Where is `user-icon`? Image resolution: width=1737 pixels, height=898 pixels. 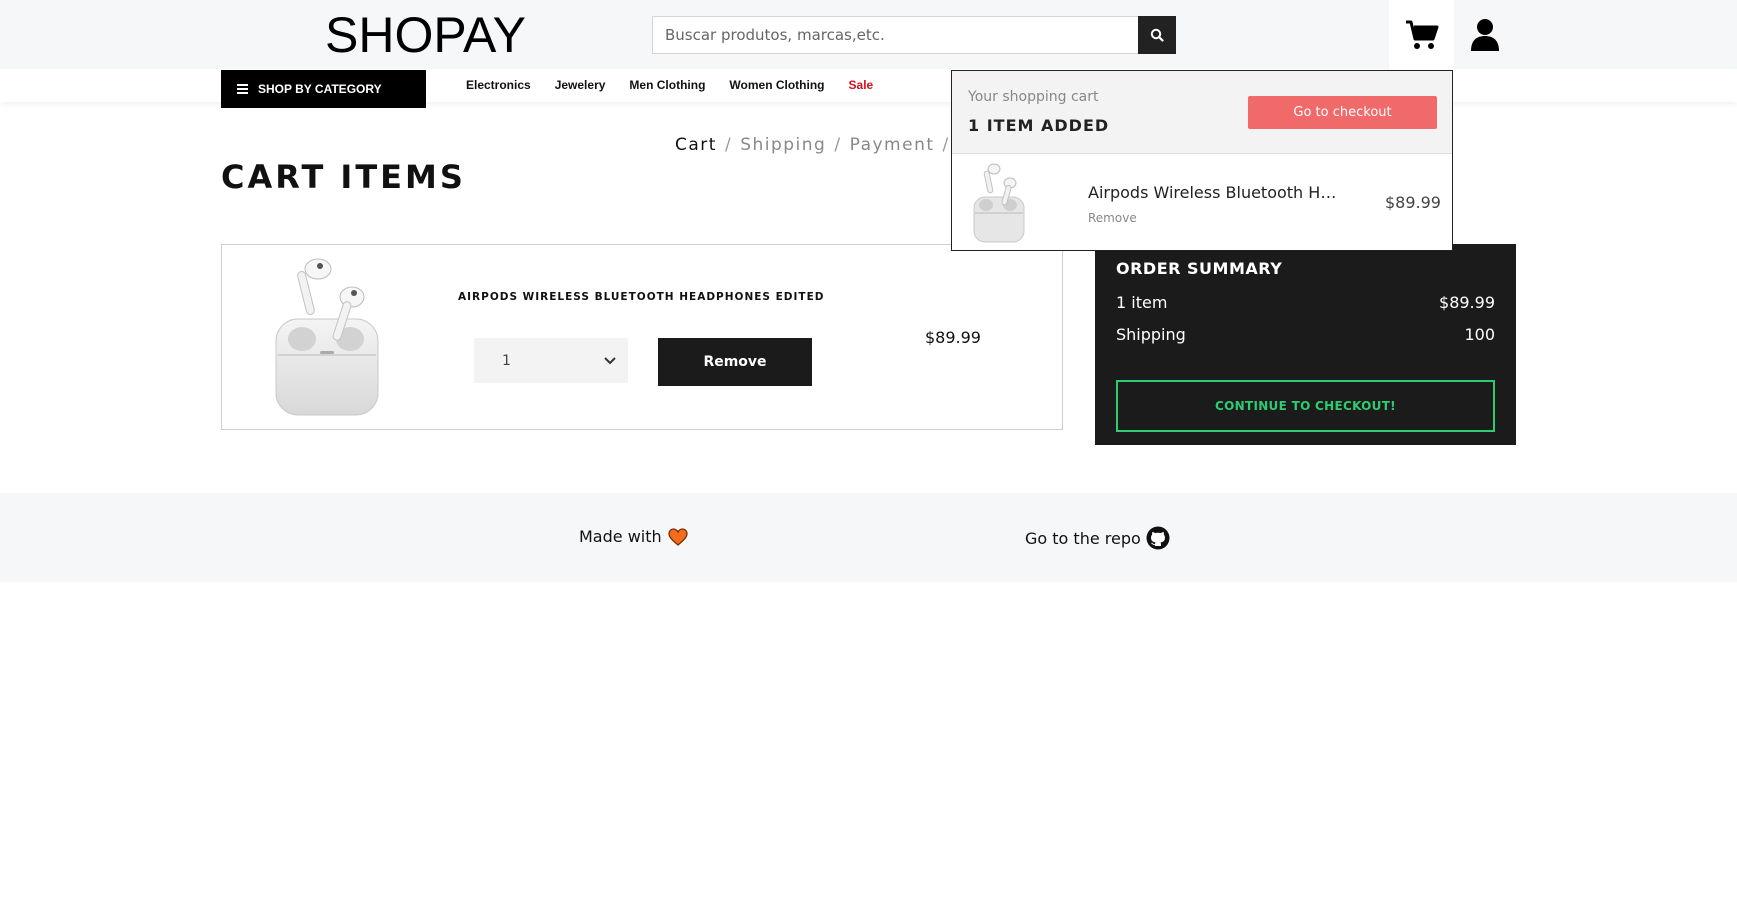
user-icon is located at coordinates (1485, 35).